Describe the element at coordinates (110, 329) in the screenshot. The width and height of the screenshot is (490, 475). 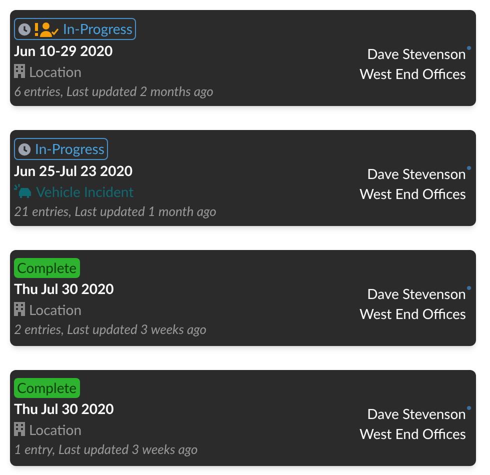
I see `entries-summary: 2 entries, Last updated 3 weeks ago` at that location.